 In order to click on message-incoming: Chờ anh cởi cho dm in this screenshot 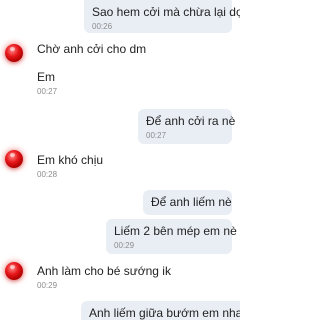, I will do `click(89, 49)`.